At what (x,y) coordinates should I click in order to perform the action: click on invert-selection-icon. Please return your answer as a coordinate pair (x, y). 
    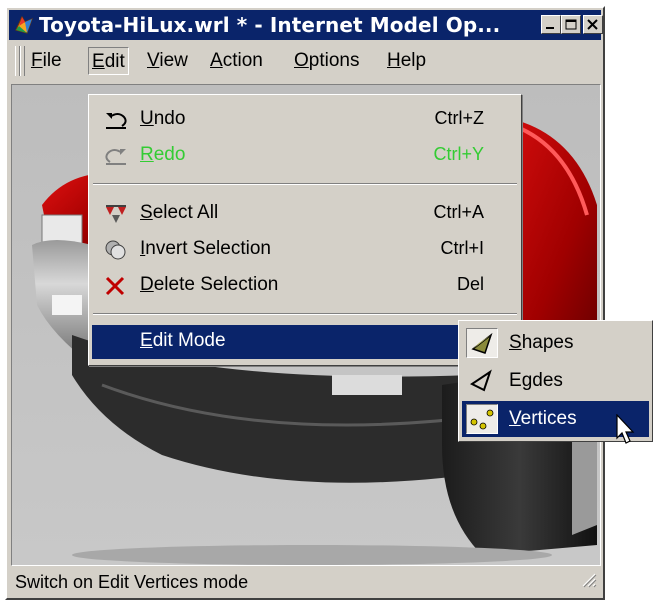
    Looking at the image, I should click on (116, 250).